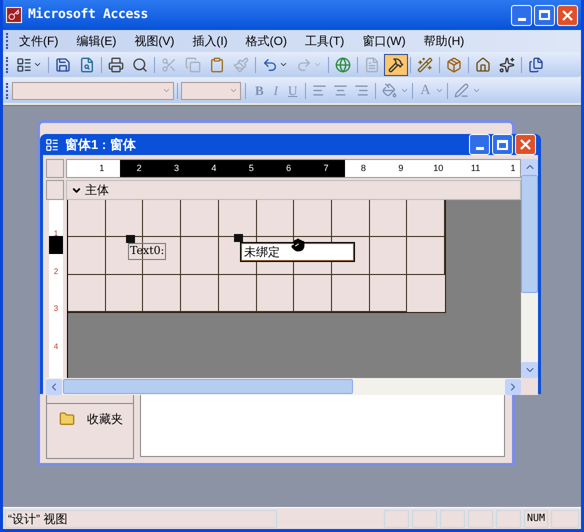 This screenshot has height=532, width=584. I want to click on paint-bucket-icon, so click(390, 90).